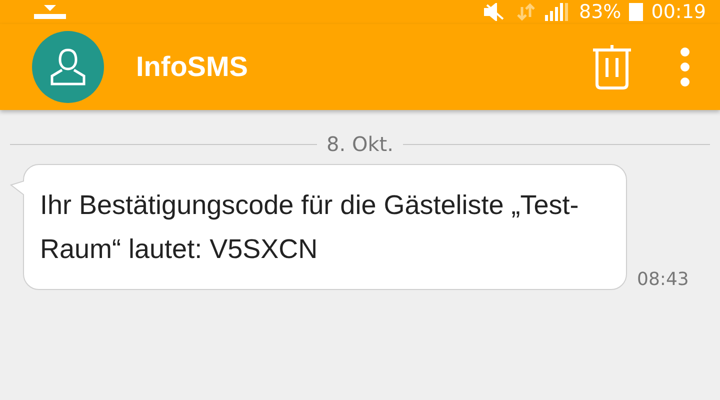  What do you see at coordinates (685, 67) in the screenshot?
I see `more-options-icon` at bounding box center [685, 67].